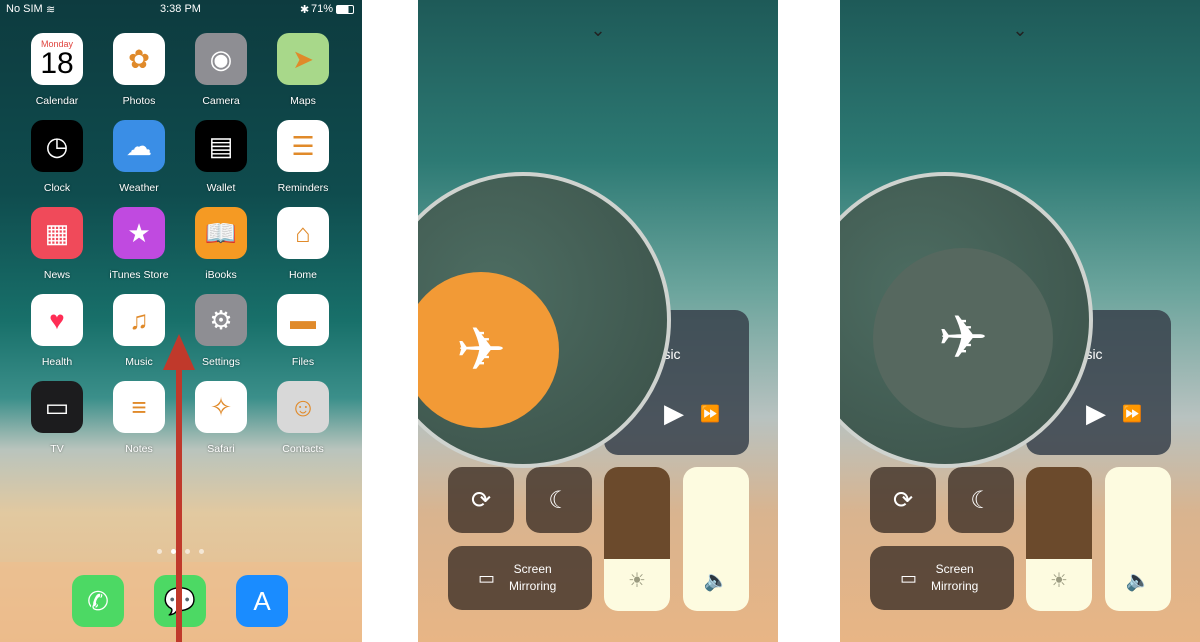 Image resolution: width=1200 pixels, height=642 pixels. What do you see at coordinates (139, 407) in the screenshot?
I see `notes-icon: ≡` at bounding box center [139, 407].